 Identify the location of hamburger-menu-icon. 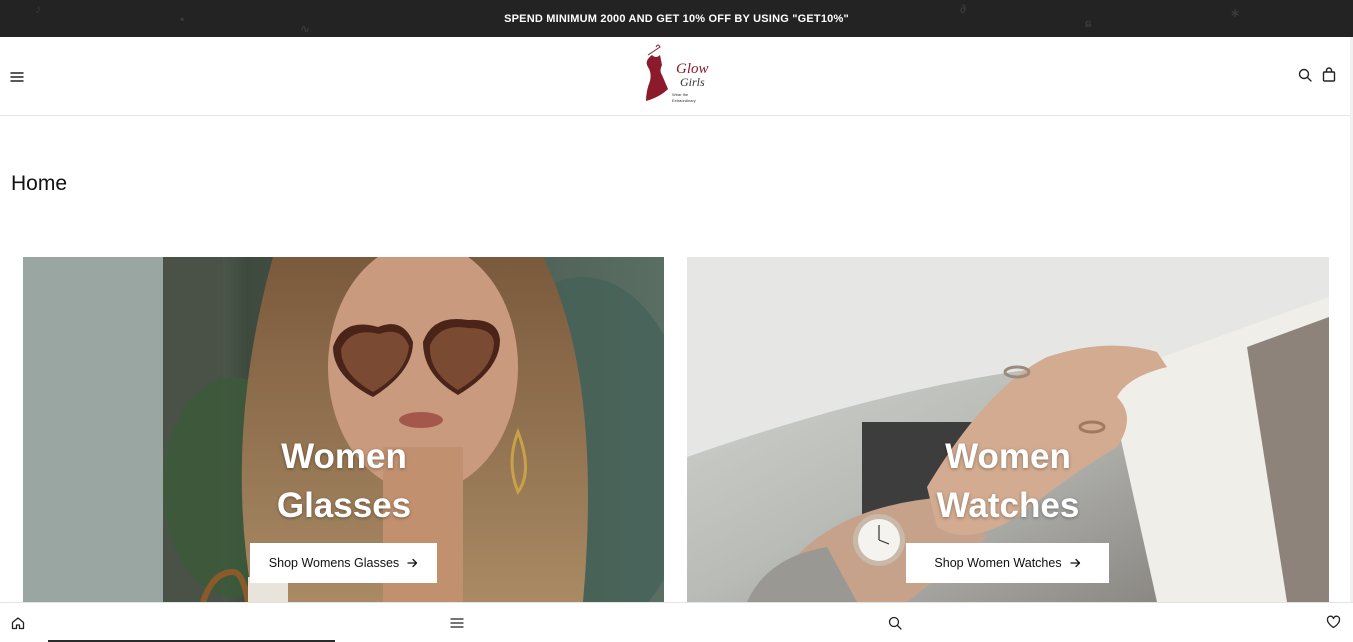
(17, 77).